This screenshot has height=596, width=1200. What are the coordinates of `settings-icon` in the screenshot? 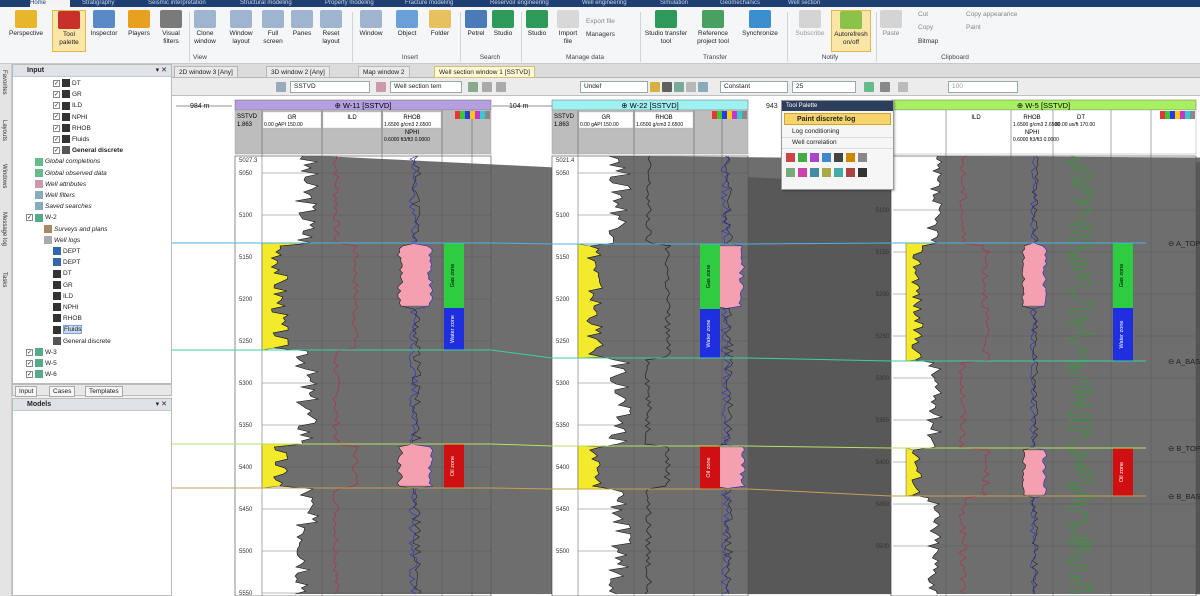 It's located at (473, 87).